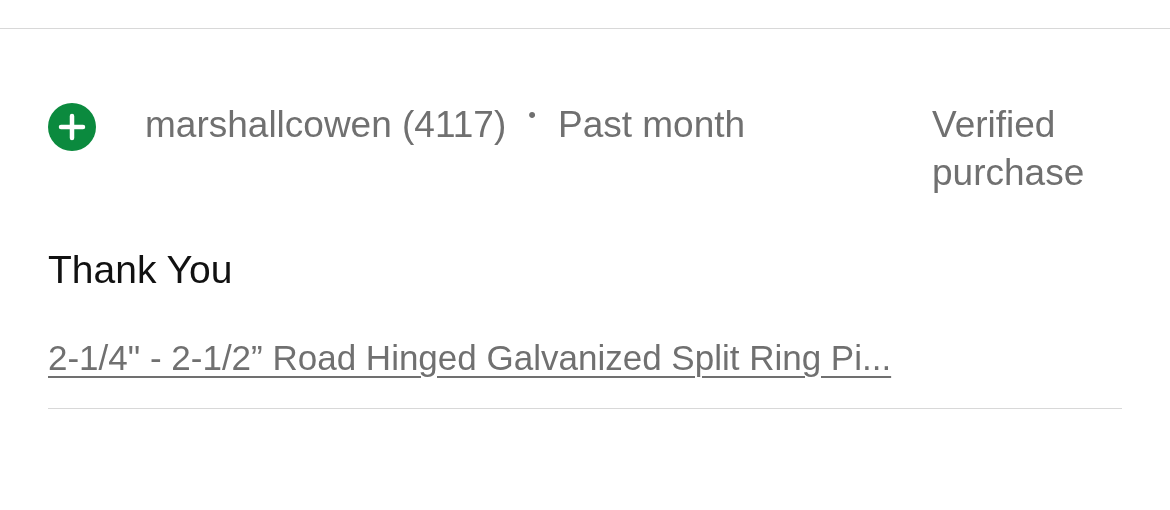 This screenshot has height=510, width=1170. I want to click on verified-purchase-label: Verified purchase, so click(1009, 149).